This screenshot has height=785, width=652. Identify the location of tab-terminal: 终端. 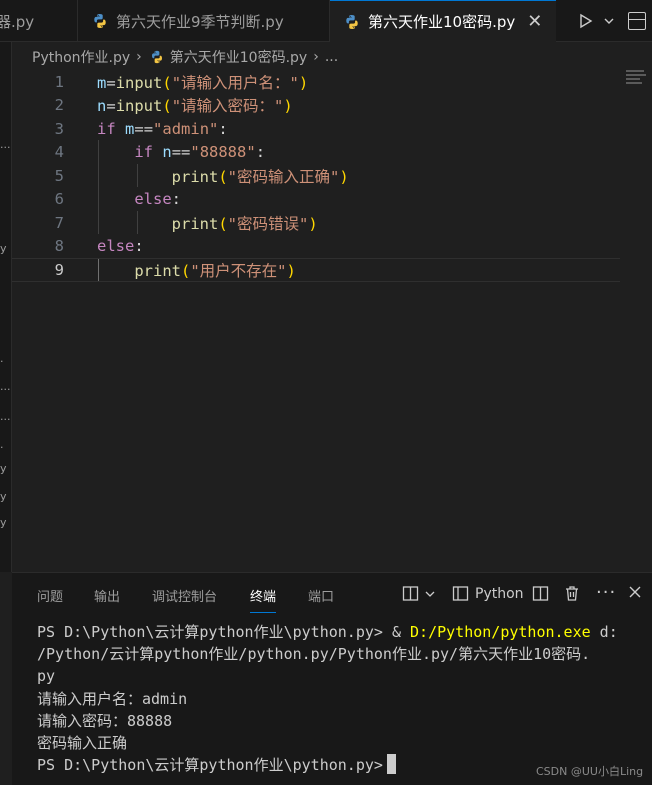
(263, 599).